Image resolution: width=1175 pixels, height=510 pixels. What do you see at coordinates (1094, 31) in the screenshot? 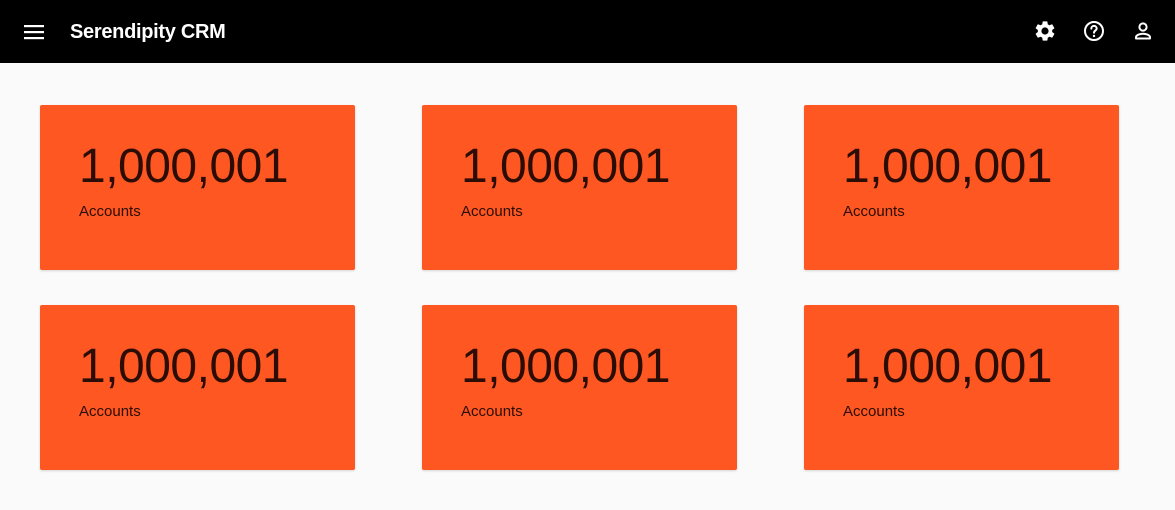
I see `help-icon` at bounding box center [1094, 31].